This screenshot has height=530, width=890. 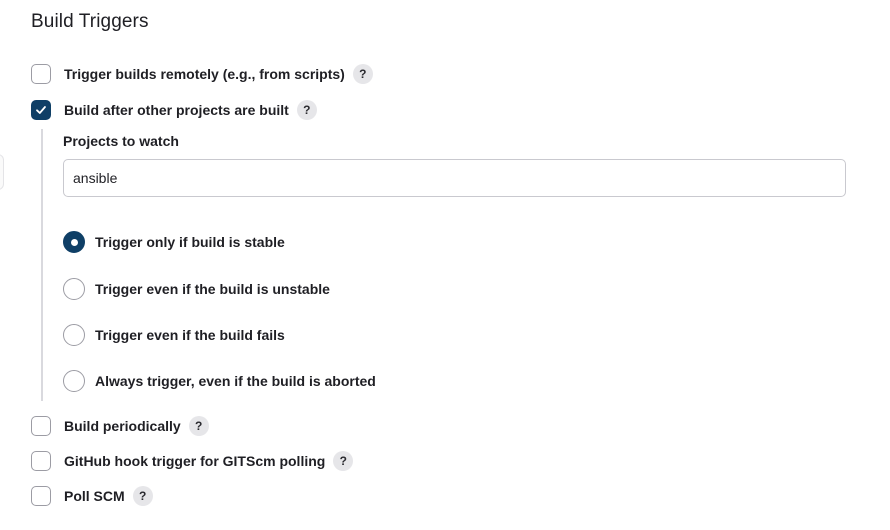 I want to click on check-icon, so click(x=41, y=110).